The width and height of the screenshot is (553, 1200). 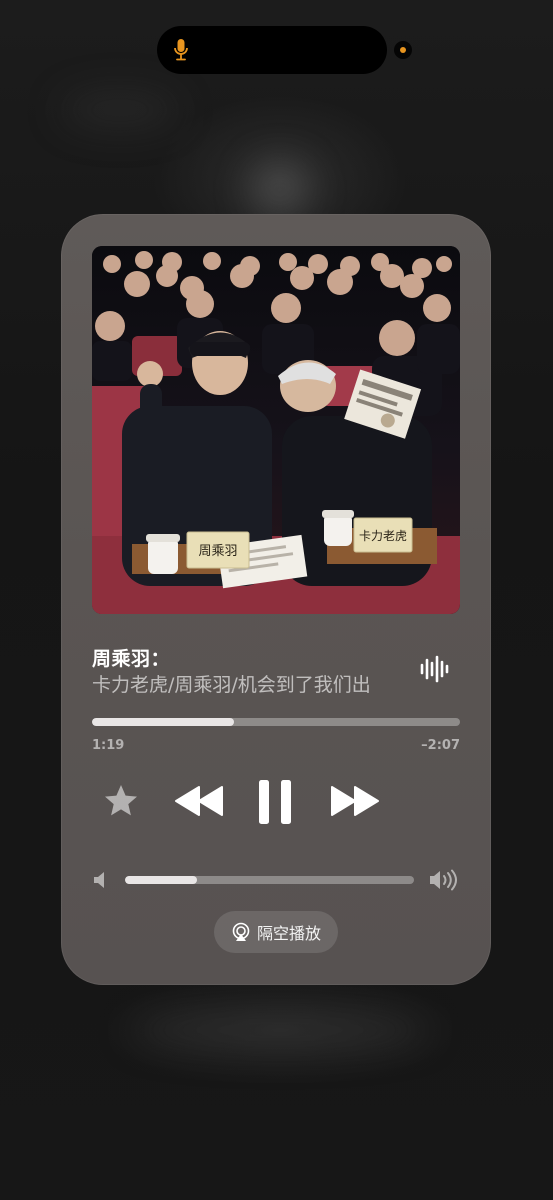 I want to click on volume-level-fill, so click(x=161, y=880).